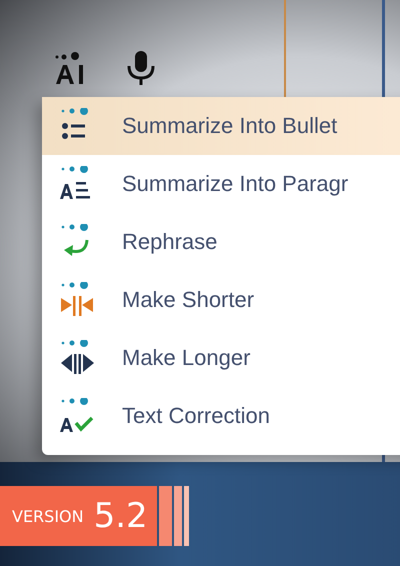 This screenshot has width=400, height=566. Describe the element at coordinates (235, 184) in the screenshot. I see `menu-item-label: Summarize Into Paragr` at that location.